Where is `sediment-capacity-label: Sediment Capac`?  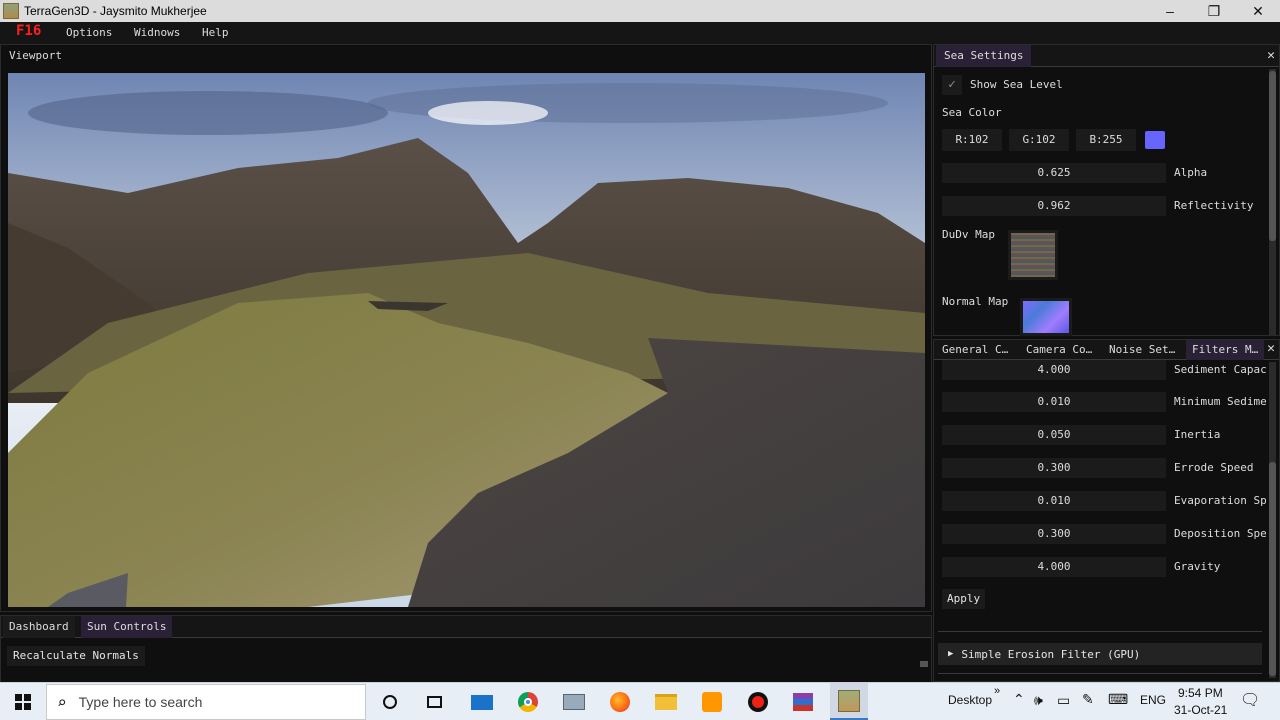 sediment-capacity-label: Sediment Capac is located at coordinates (1220, 369).